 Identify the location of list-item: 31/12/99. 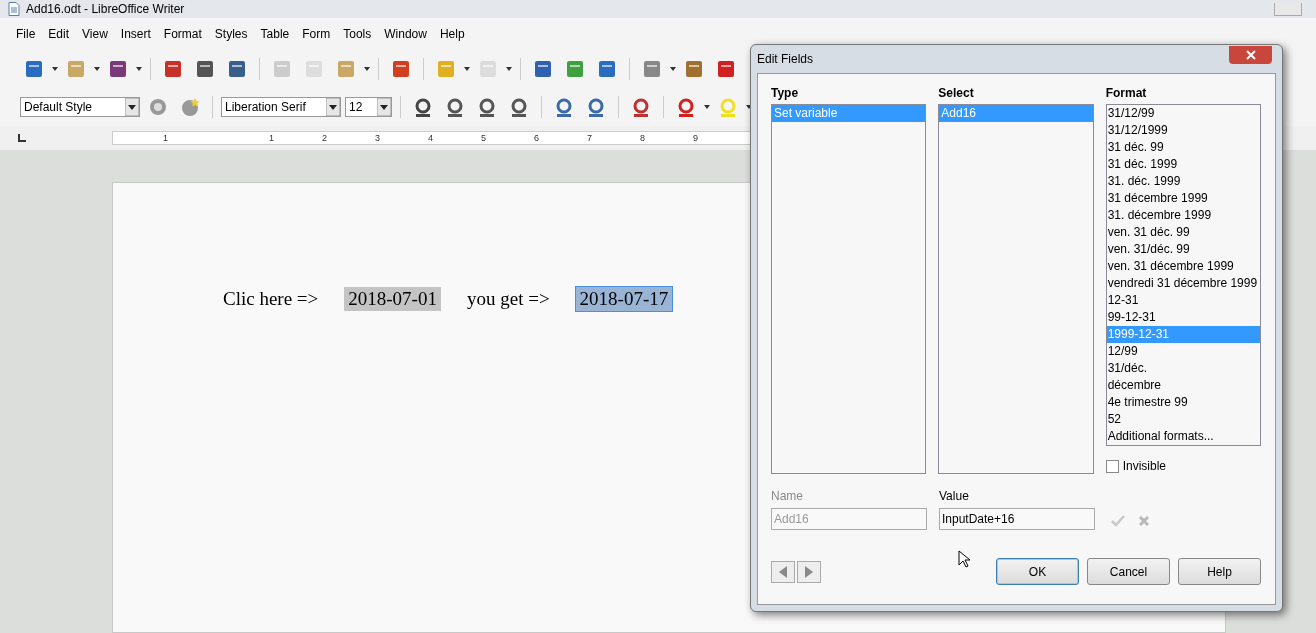
(1183, 113).